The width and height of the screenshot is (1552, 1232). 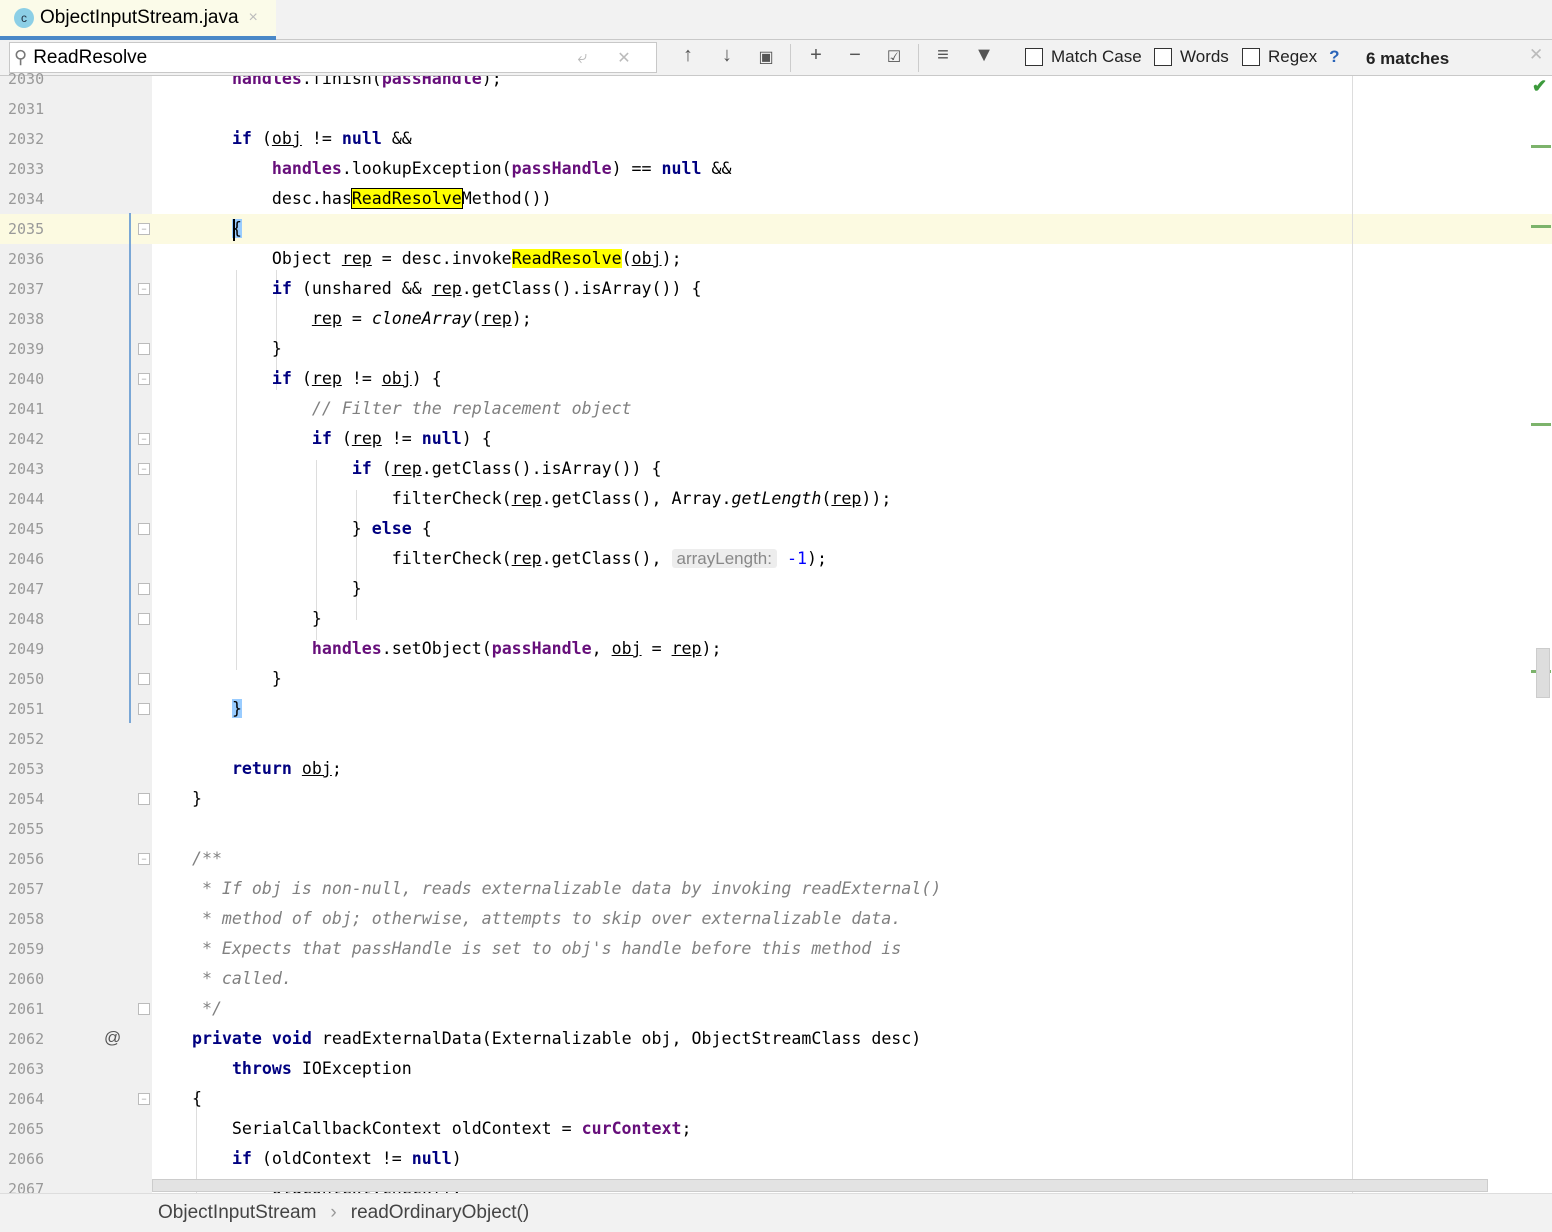 I want to click on previous-occurrence-button: ↑, so click(x=688, y=55).